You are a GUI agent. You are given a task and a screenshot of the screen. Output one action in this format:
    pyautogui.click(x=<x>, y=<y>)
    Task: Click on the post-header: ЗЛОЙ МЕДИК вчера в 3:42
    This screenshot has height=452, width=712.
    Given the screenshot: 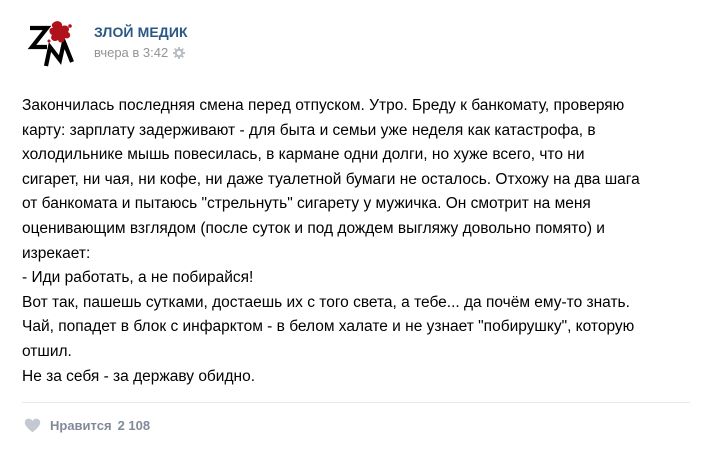 What is the action you would take?
    pyautogui.click(x=105, y=44)
    